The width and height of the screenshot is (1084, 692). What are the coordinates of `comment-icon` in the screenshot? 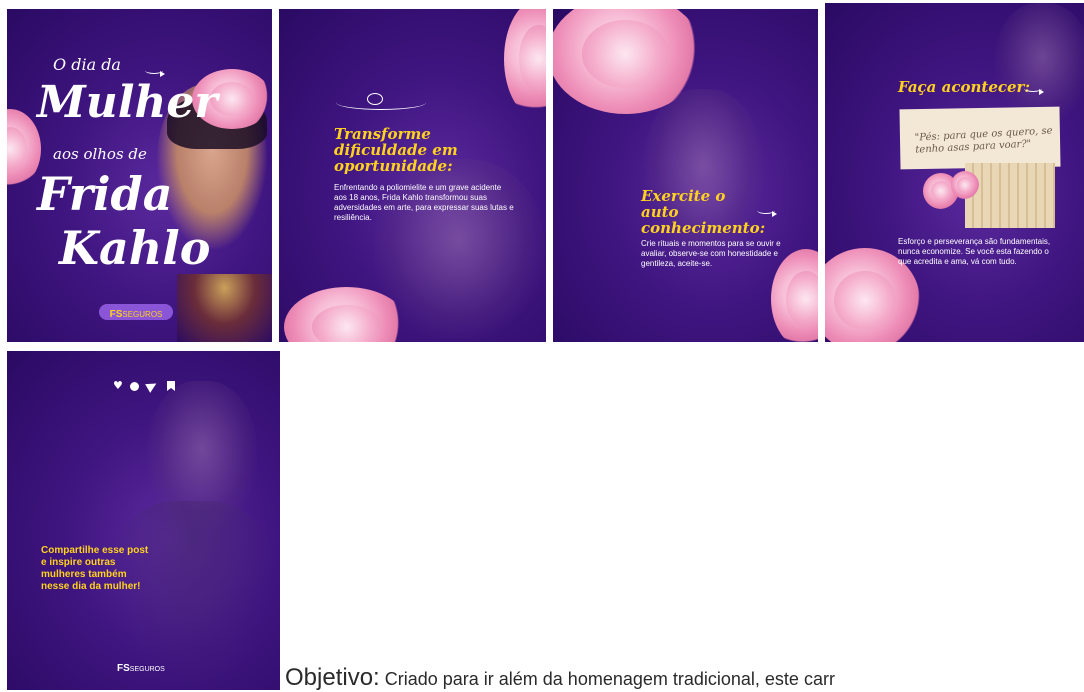 It's located at (134, 386).